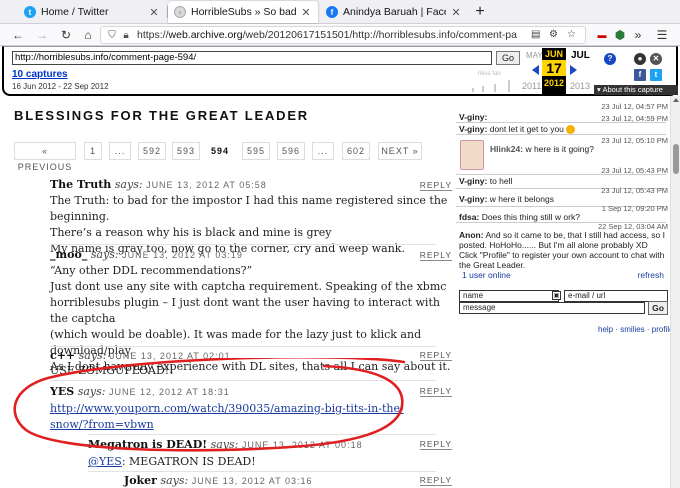 Image resolution: width=680 pixels, height=488 pixels. I want to click on help-icon: ?, so click(610, 59).